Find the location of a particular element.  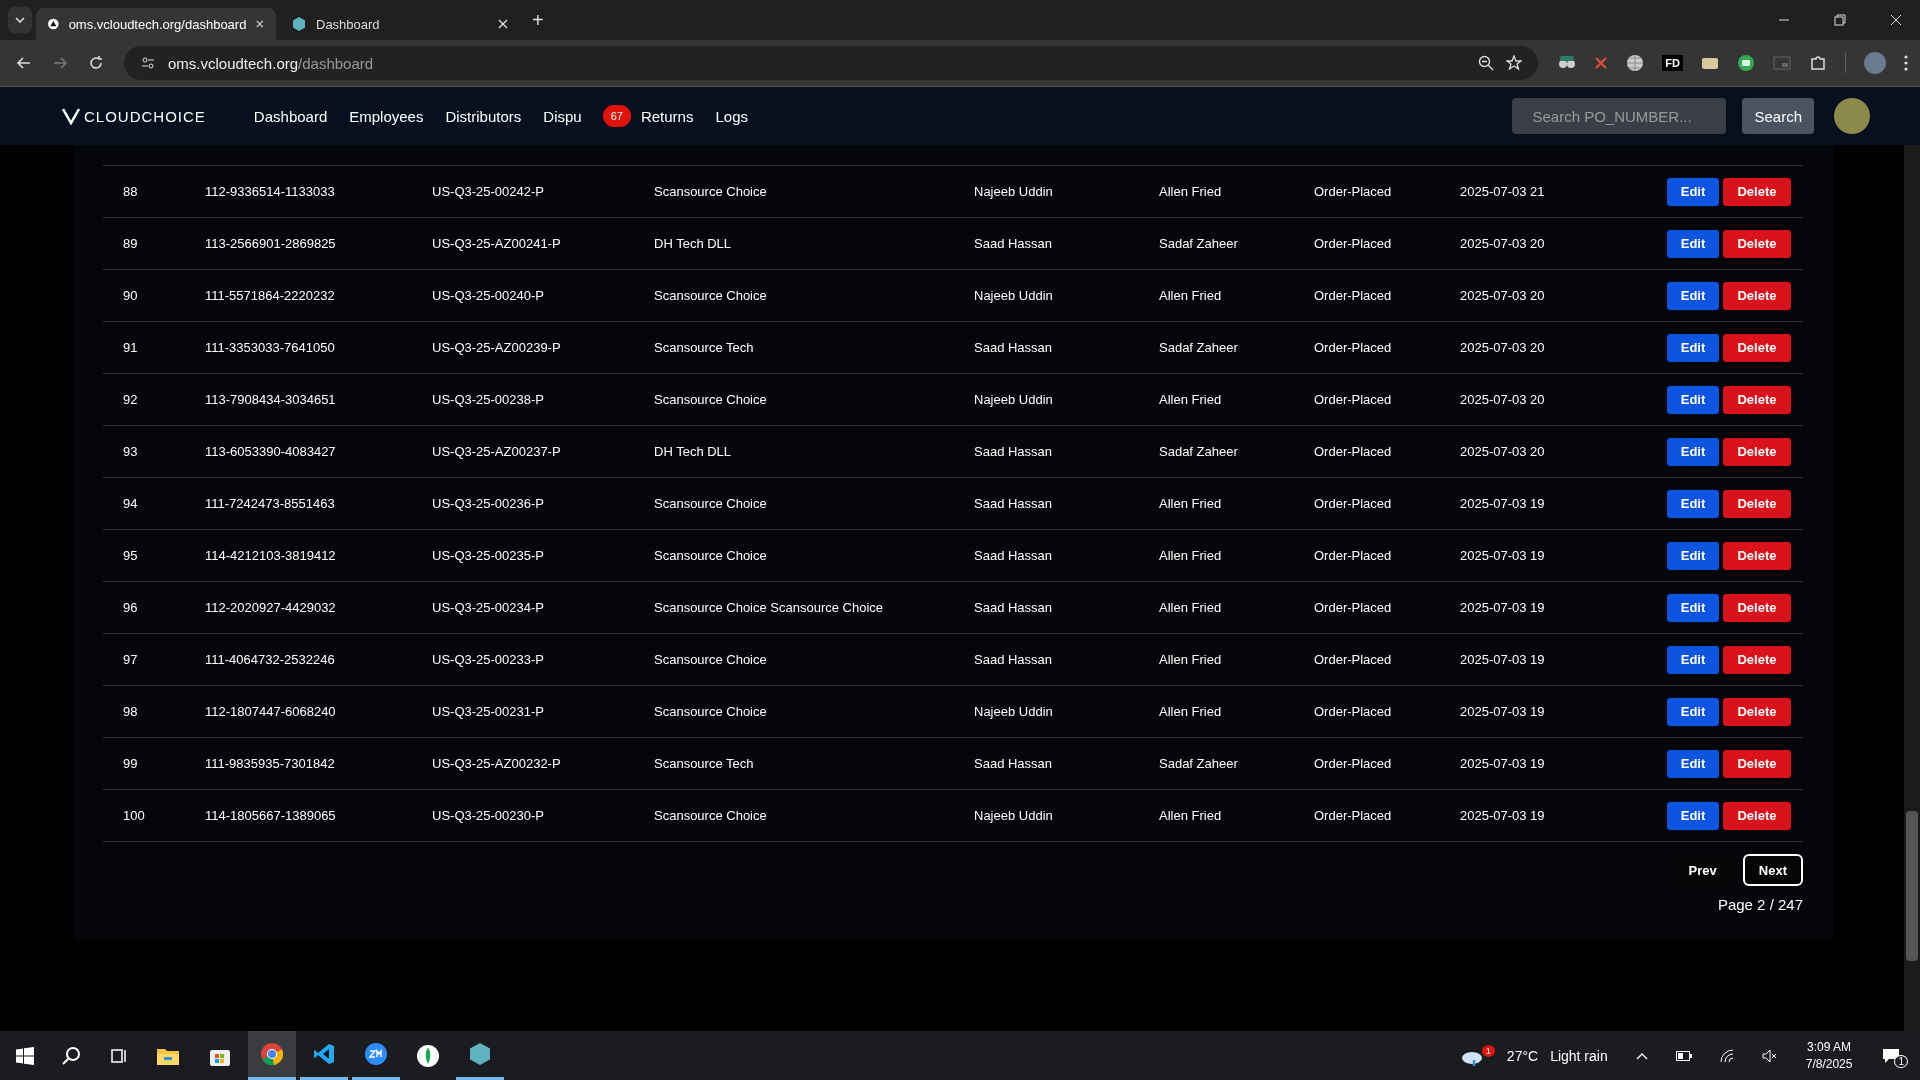

table-cell-text: 95 is located at coordinates (131, 555).